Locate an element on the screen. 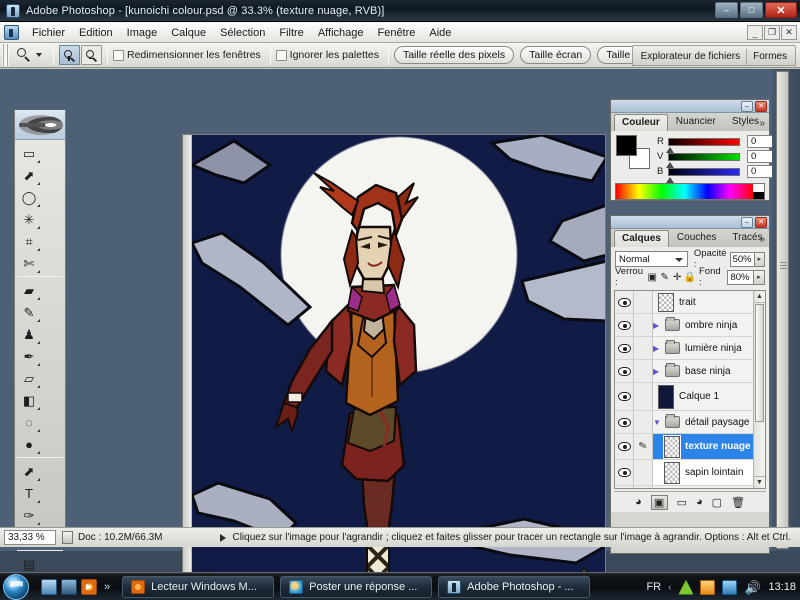 This screenshot has width=800, height=600. layer-row-texture-nuage: ✎ texture nuage is located at coordinates (690, 447).